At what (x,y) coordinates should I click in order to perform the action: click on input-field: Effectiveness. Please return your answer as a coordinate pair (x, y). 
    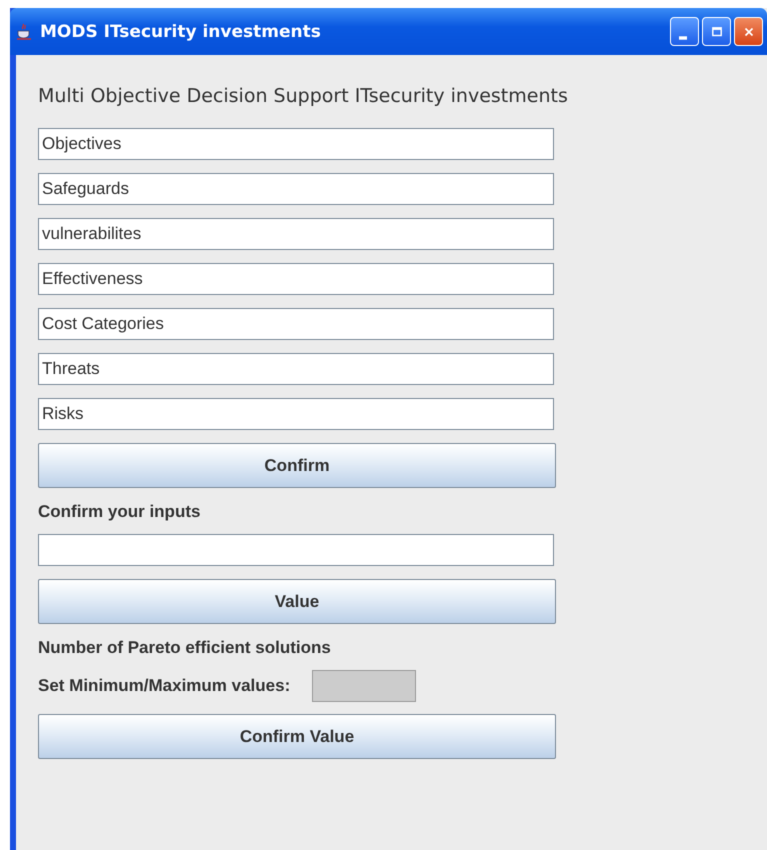
    Looking at the image, I should click on (296, 279).